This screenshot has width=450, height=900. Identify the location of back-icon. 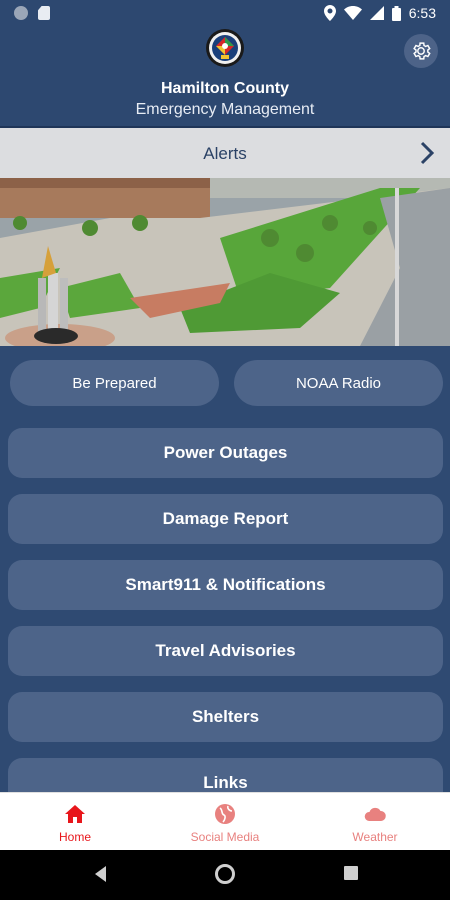
(100, 874).